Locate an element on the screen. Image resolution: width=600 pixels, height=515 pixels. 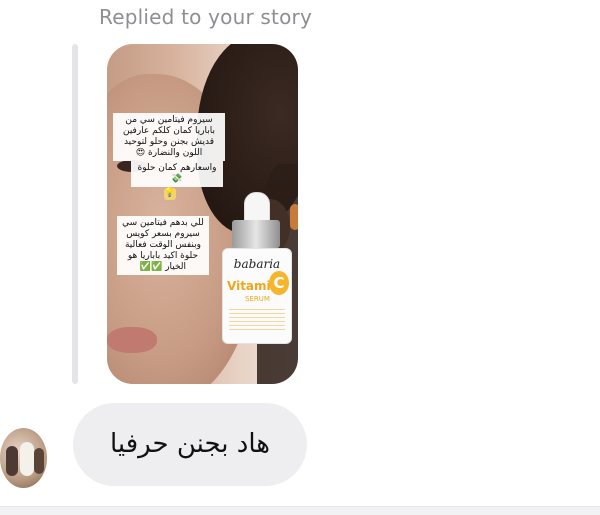
bottle-label: babaria Vitamin C SERUM is located at coordinates (257, 296).